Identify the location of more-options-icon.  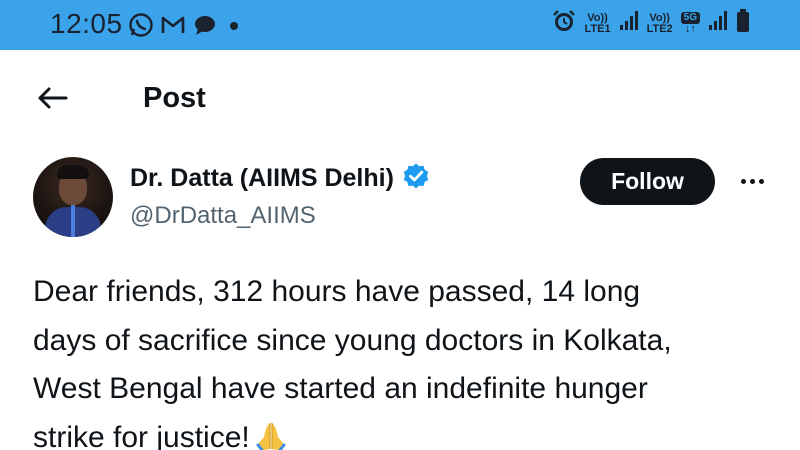
(752, 181).